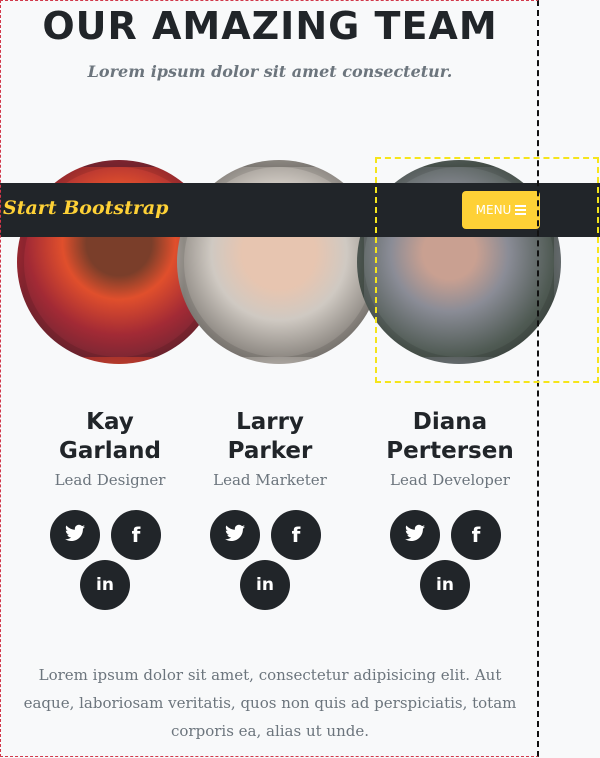 The height and width of the screenshot is (758, 600). What do you see at coordinates (450, 451) in the screenshot?
I see `name-line-2: Pertersen` at bounding box center [450, 451].